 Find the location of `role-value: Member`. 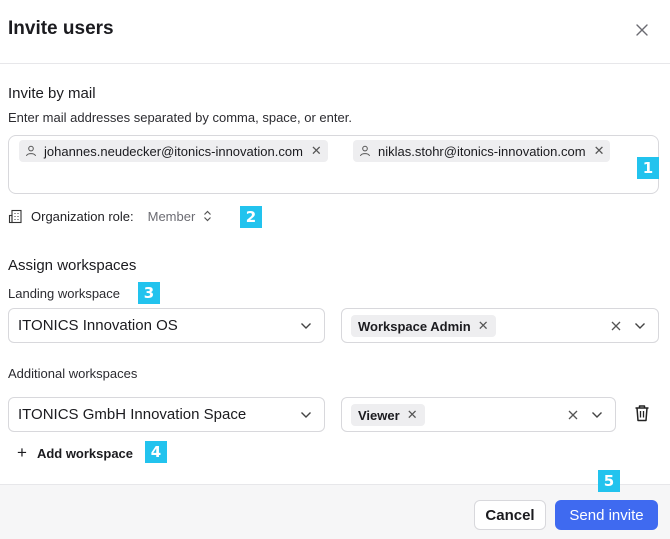

role-value: Member is located at coordinates (171, 216).